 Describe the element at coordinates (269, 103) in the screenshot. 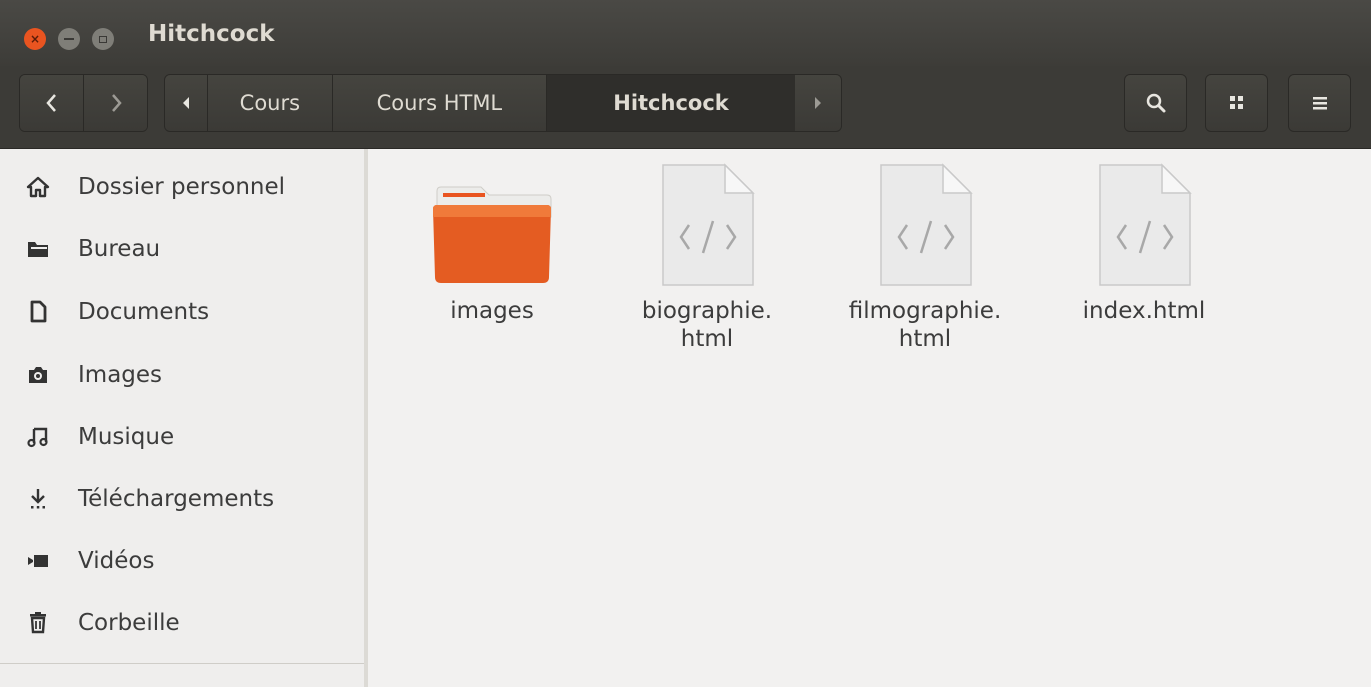

I see `breadcrumb-item-cours: Cours` at that location.